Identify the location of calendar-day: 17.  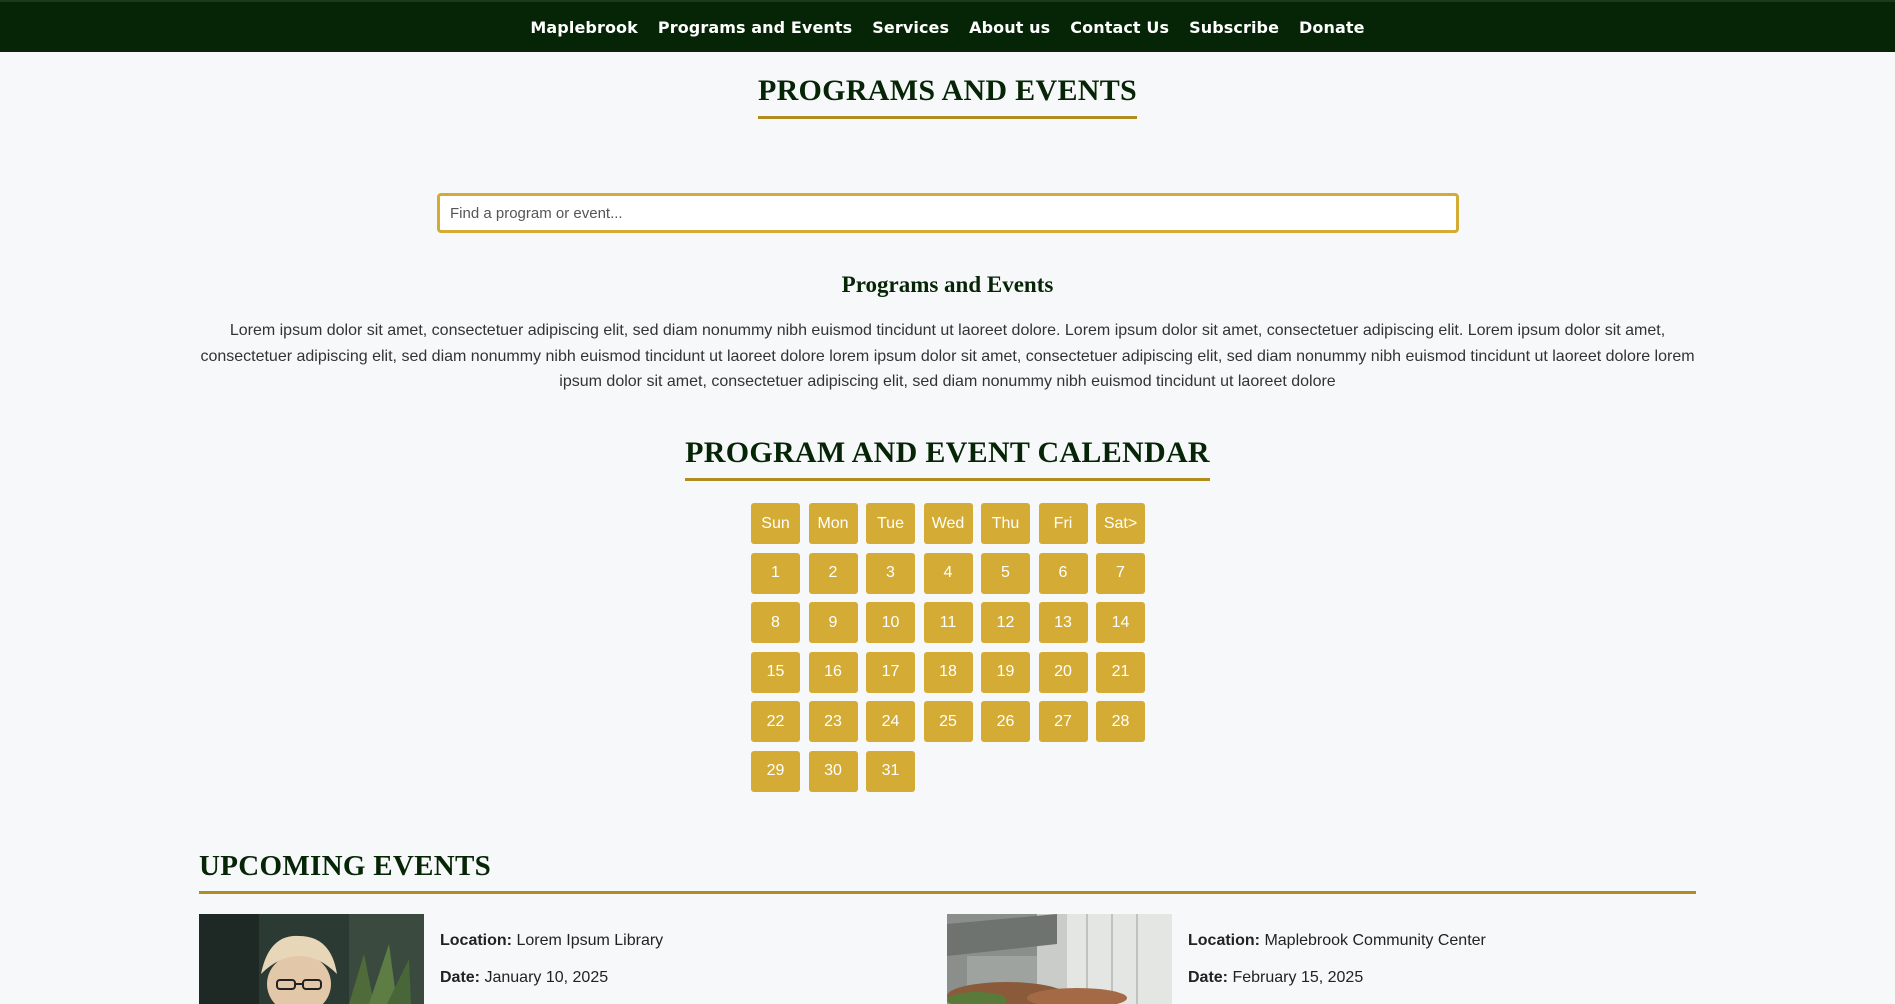
(890, 672).